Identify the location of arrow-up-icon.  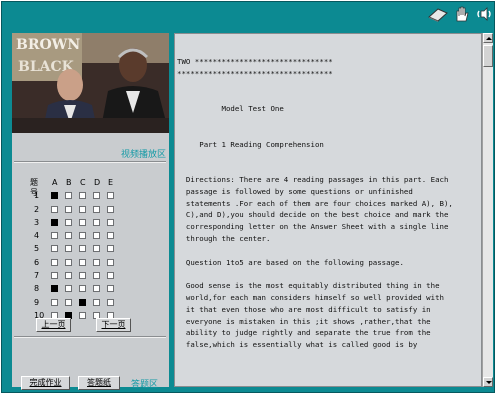
(489, 38).